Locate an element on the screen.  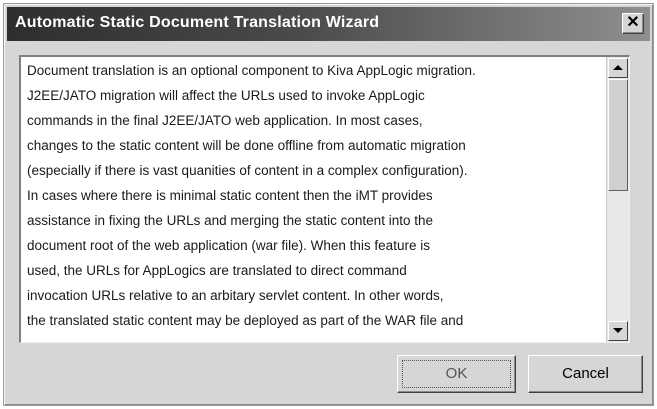
scroll-thumb is located at coordinates (618, 135).